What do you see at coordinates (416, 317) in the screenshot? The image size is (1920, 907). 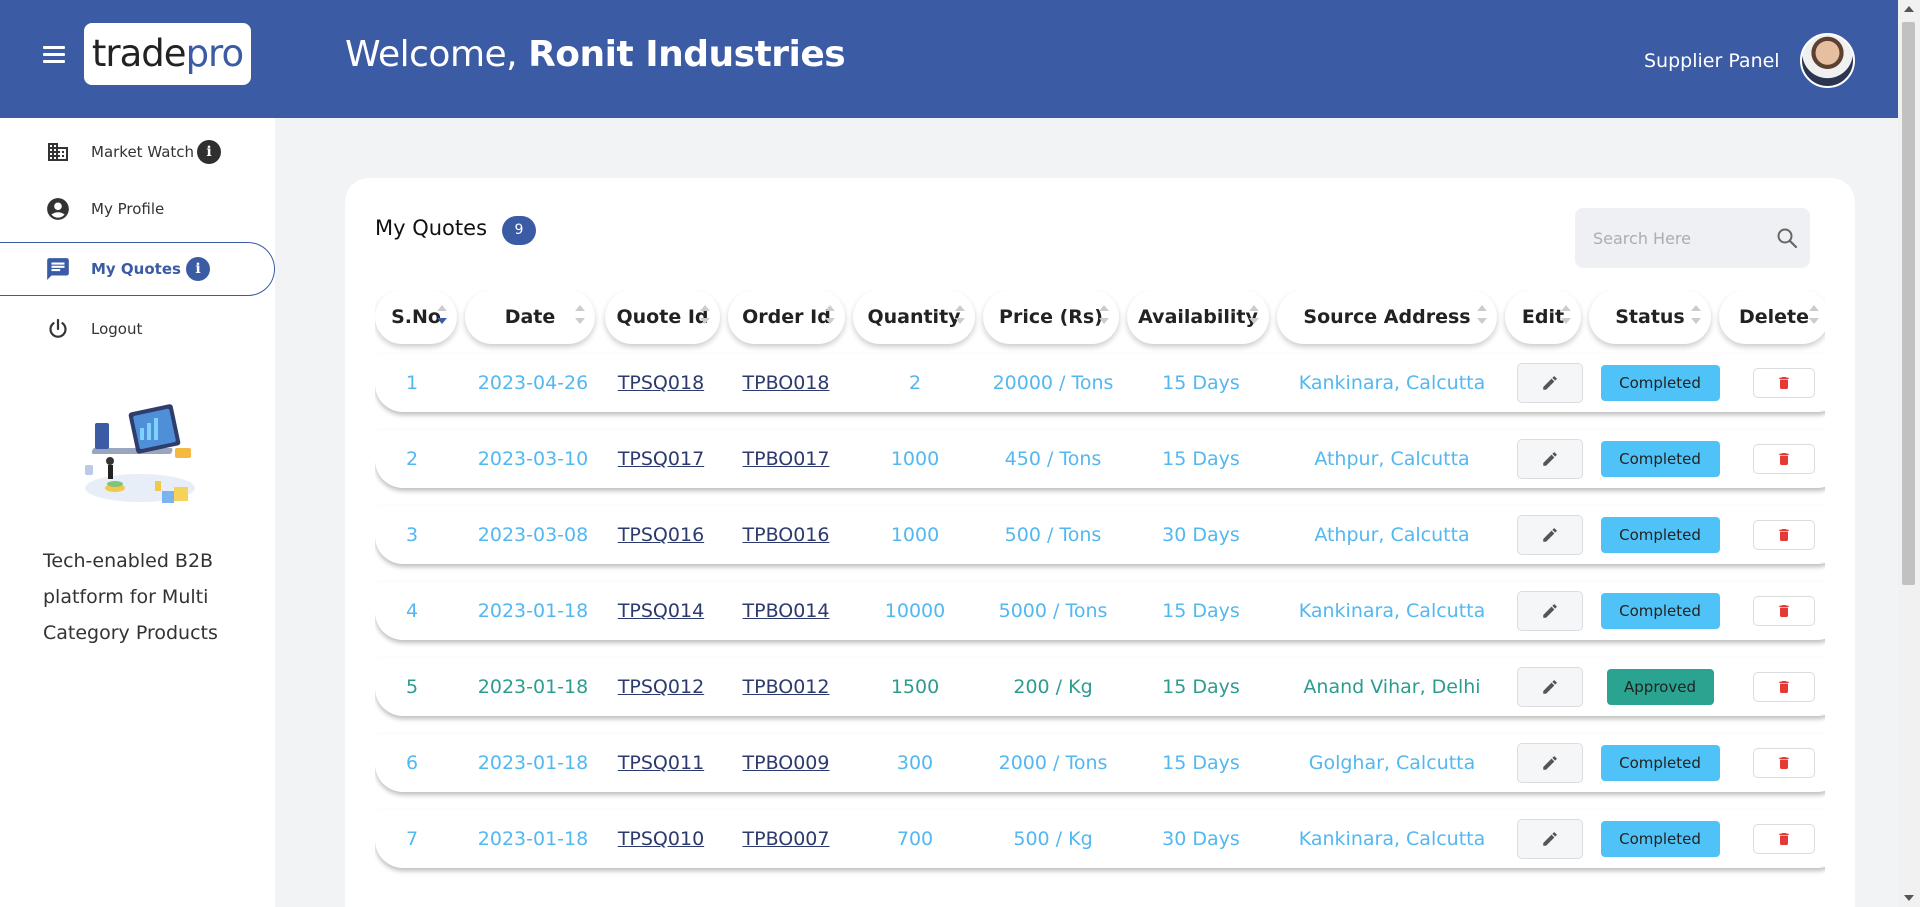 I see `sno-header: S.No` at bounding box center [416, 317].